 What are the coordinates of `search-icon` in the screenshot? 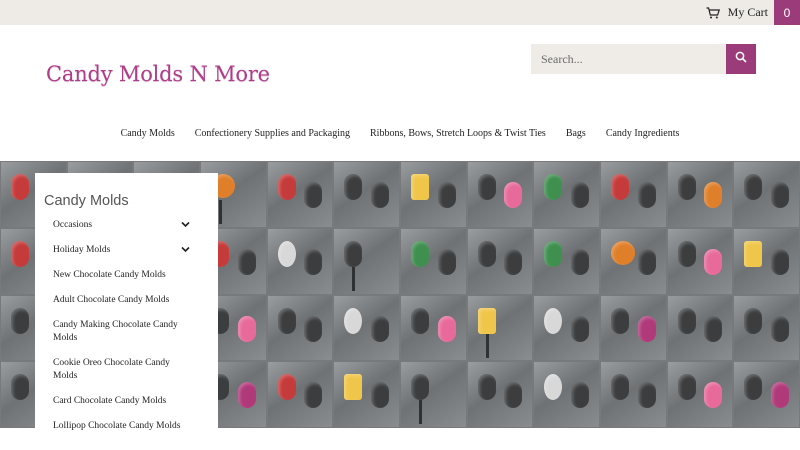 It's located at (741, 59).